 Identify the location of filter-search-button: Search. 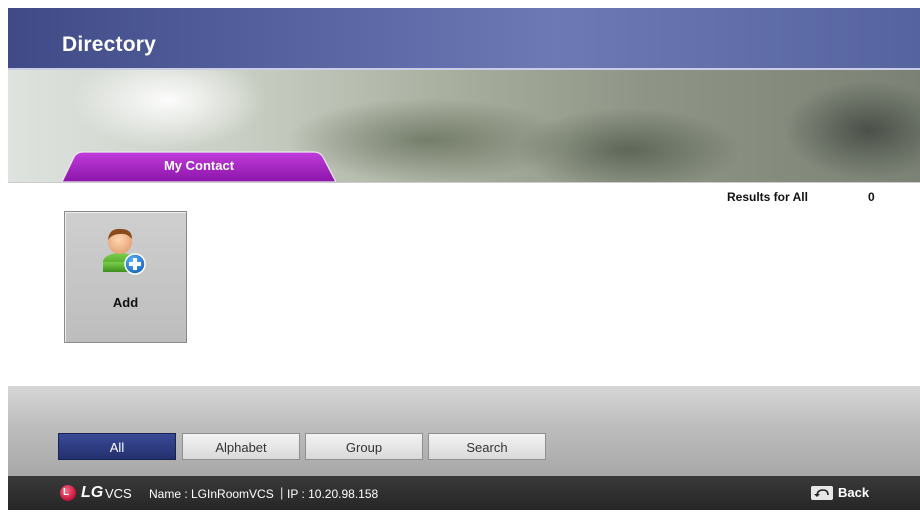
(487, 446).